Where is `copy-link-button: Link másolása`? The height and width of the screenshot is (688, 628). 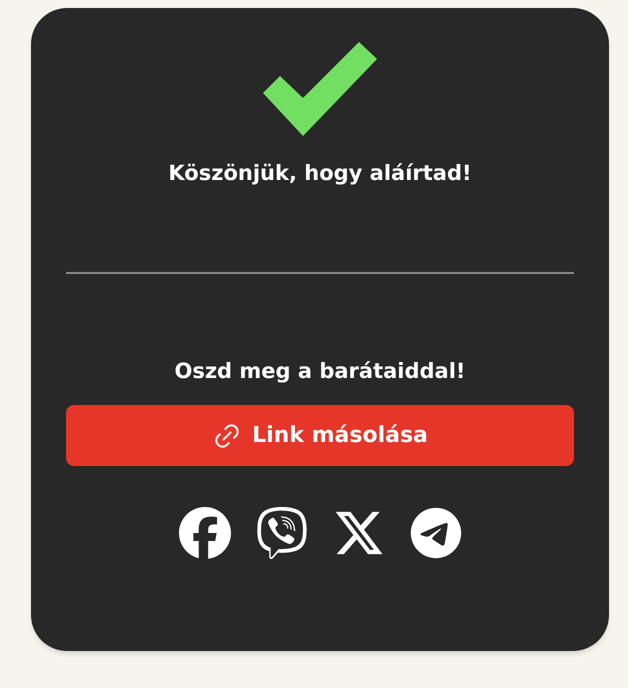
copy-link-button: Link másolása is located at coordinates (320, 435).